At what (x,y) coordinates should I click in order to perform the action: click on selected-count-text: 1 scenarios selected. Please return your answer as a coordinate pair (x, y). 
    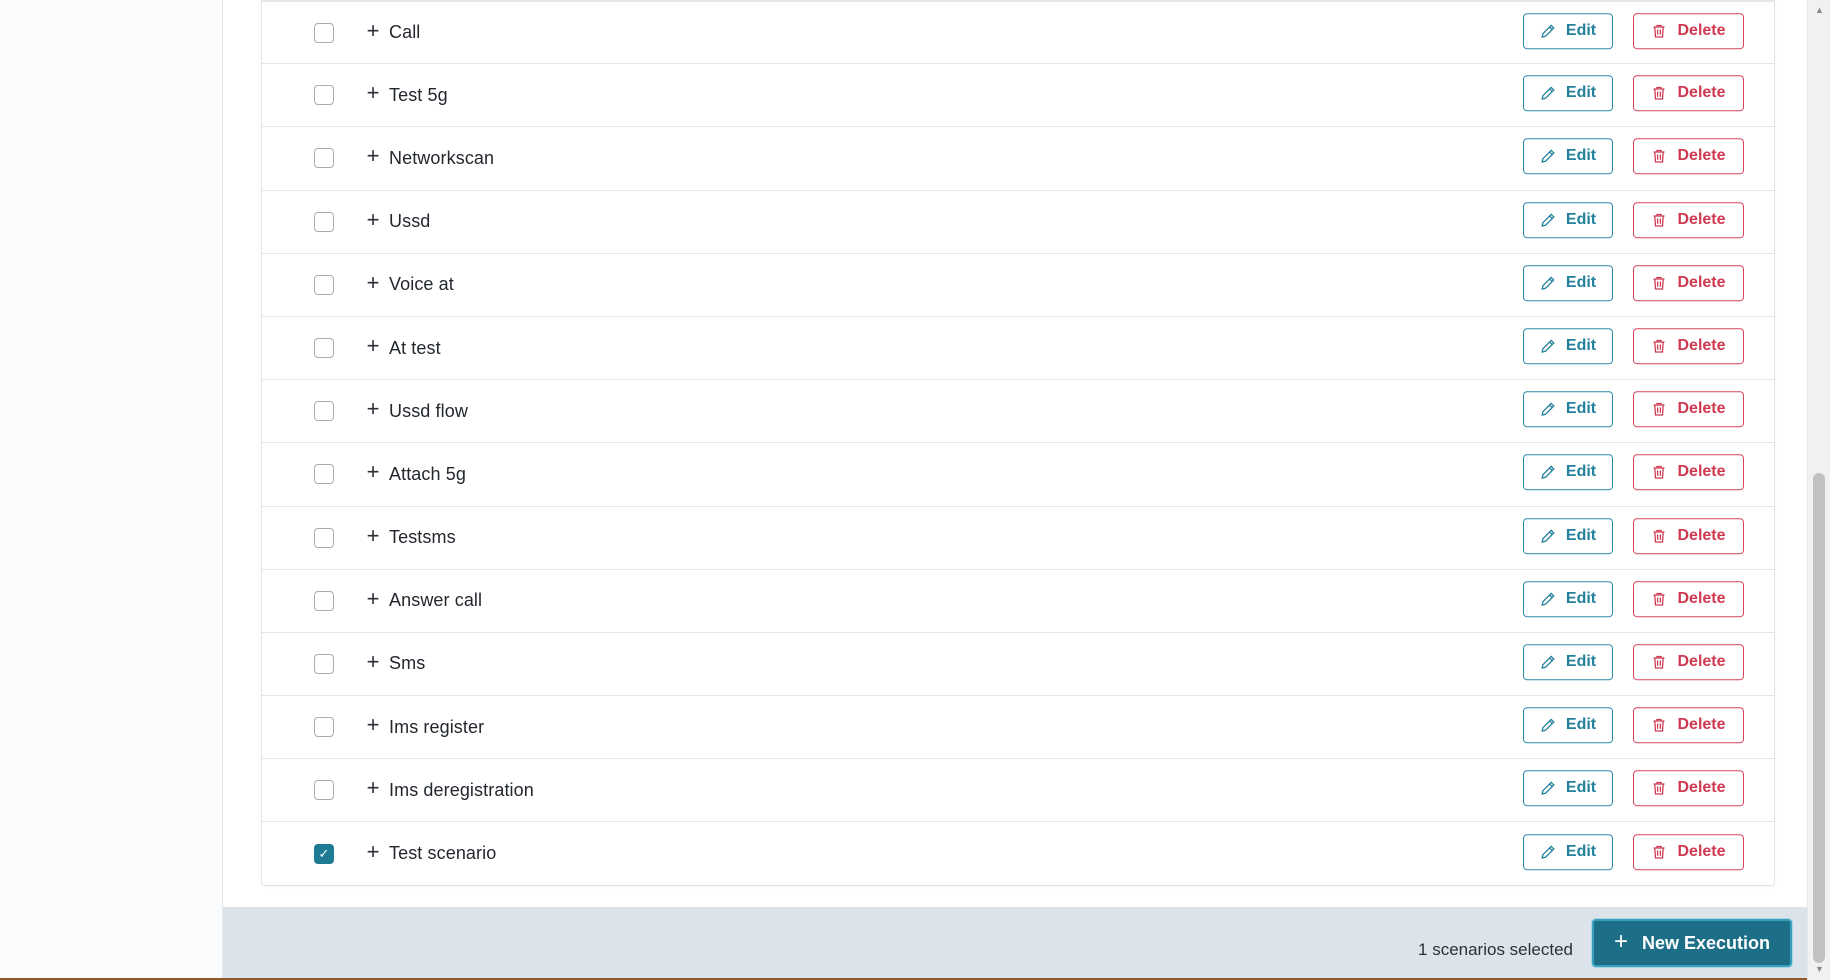
    Looking at the image, I should click on (1495, 949).